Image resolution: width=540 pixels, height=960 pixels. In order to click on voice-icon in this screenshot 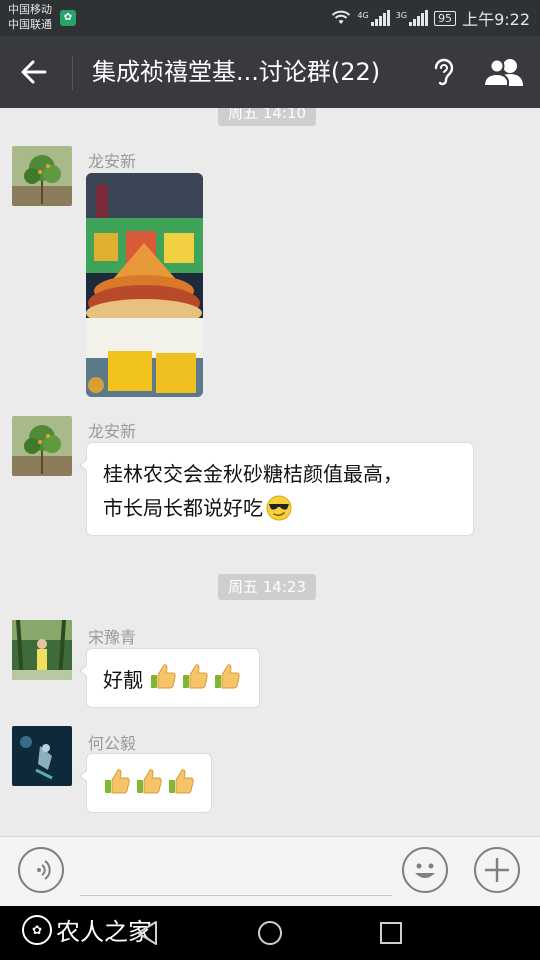, I will do `click(44, 870)`.